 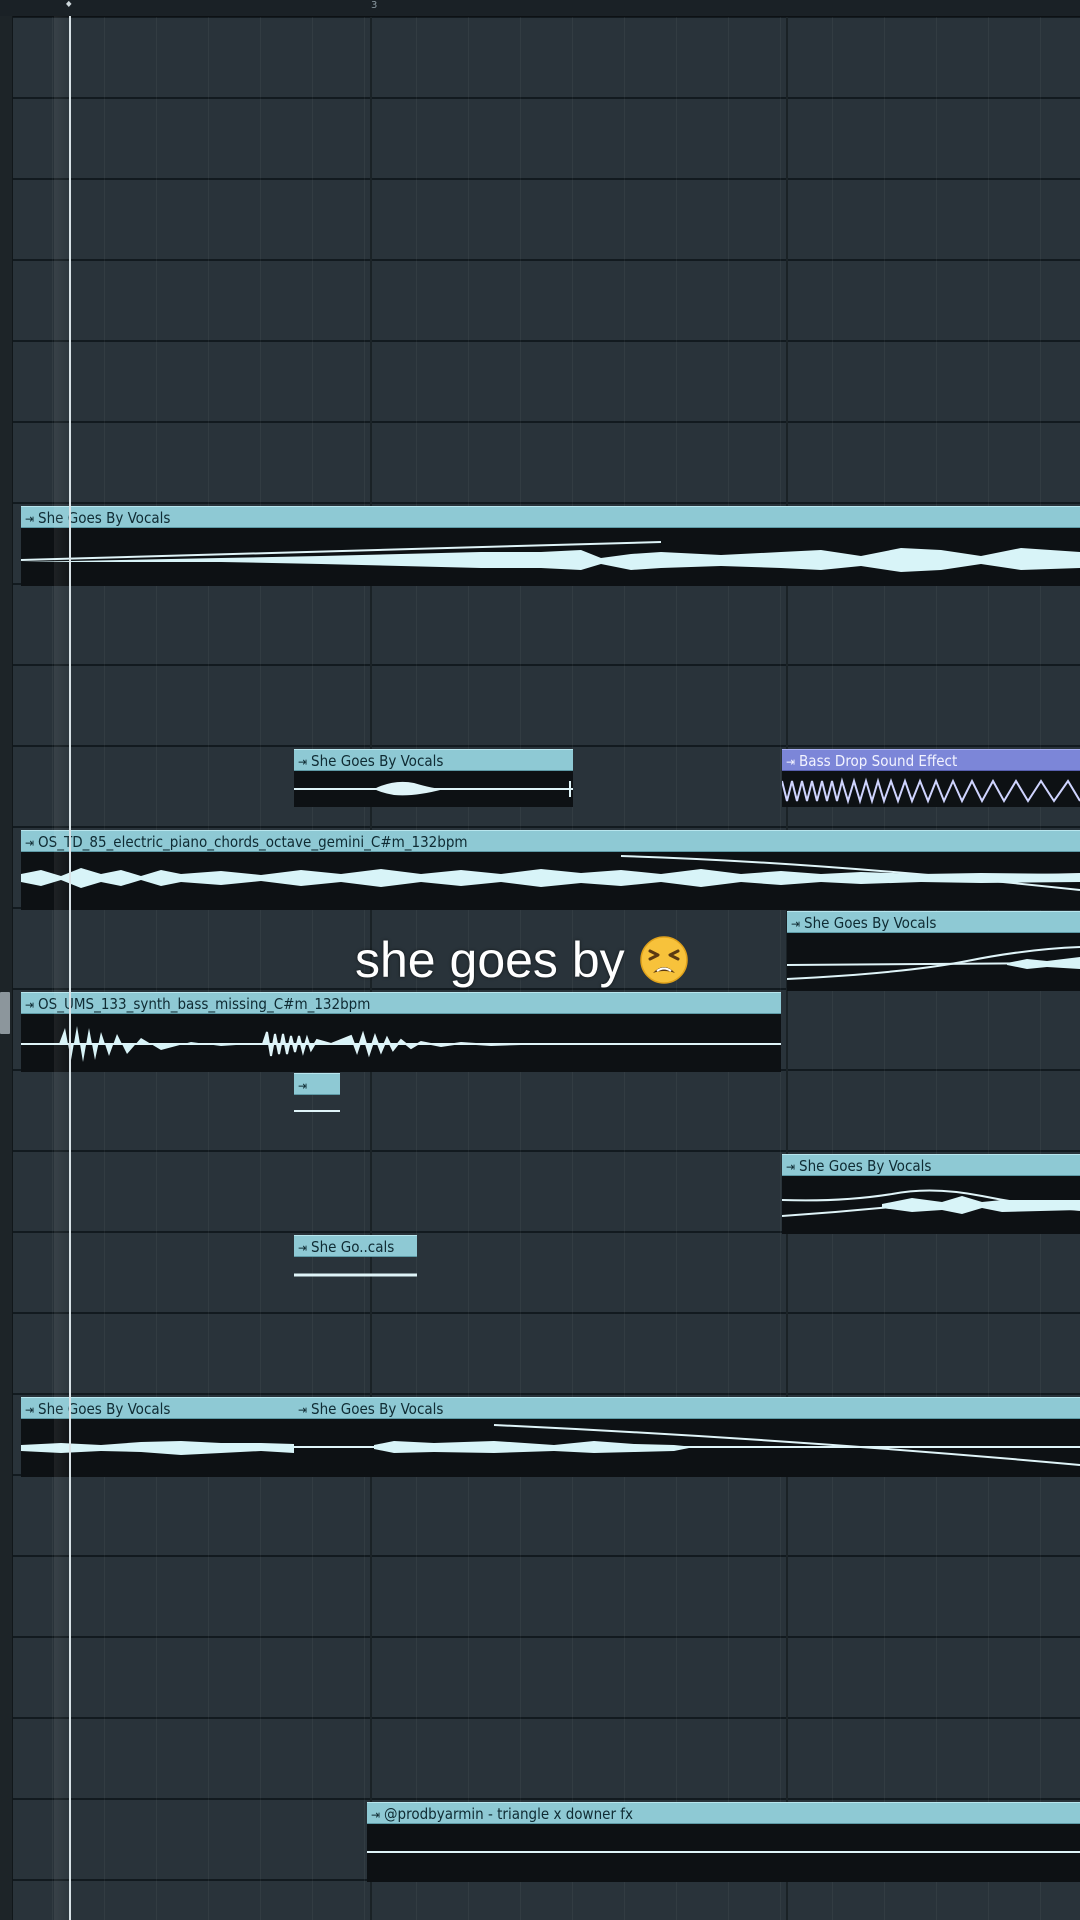 I want to click on track-headers-strip, so click(x=6, y=968).